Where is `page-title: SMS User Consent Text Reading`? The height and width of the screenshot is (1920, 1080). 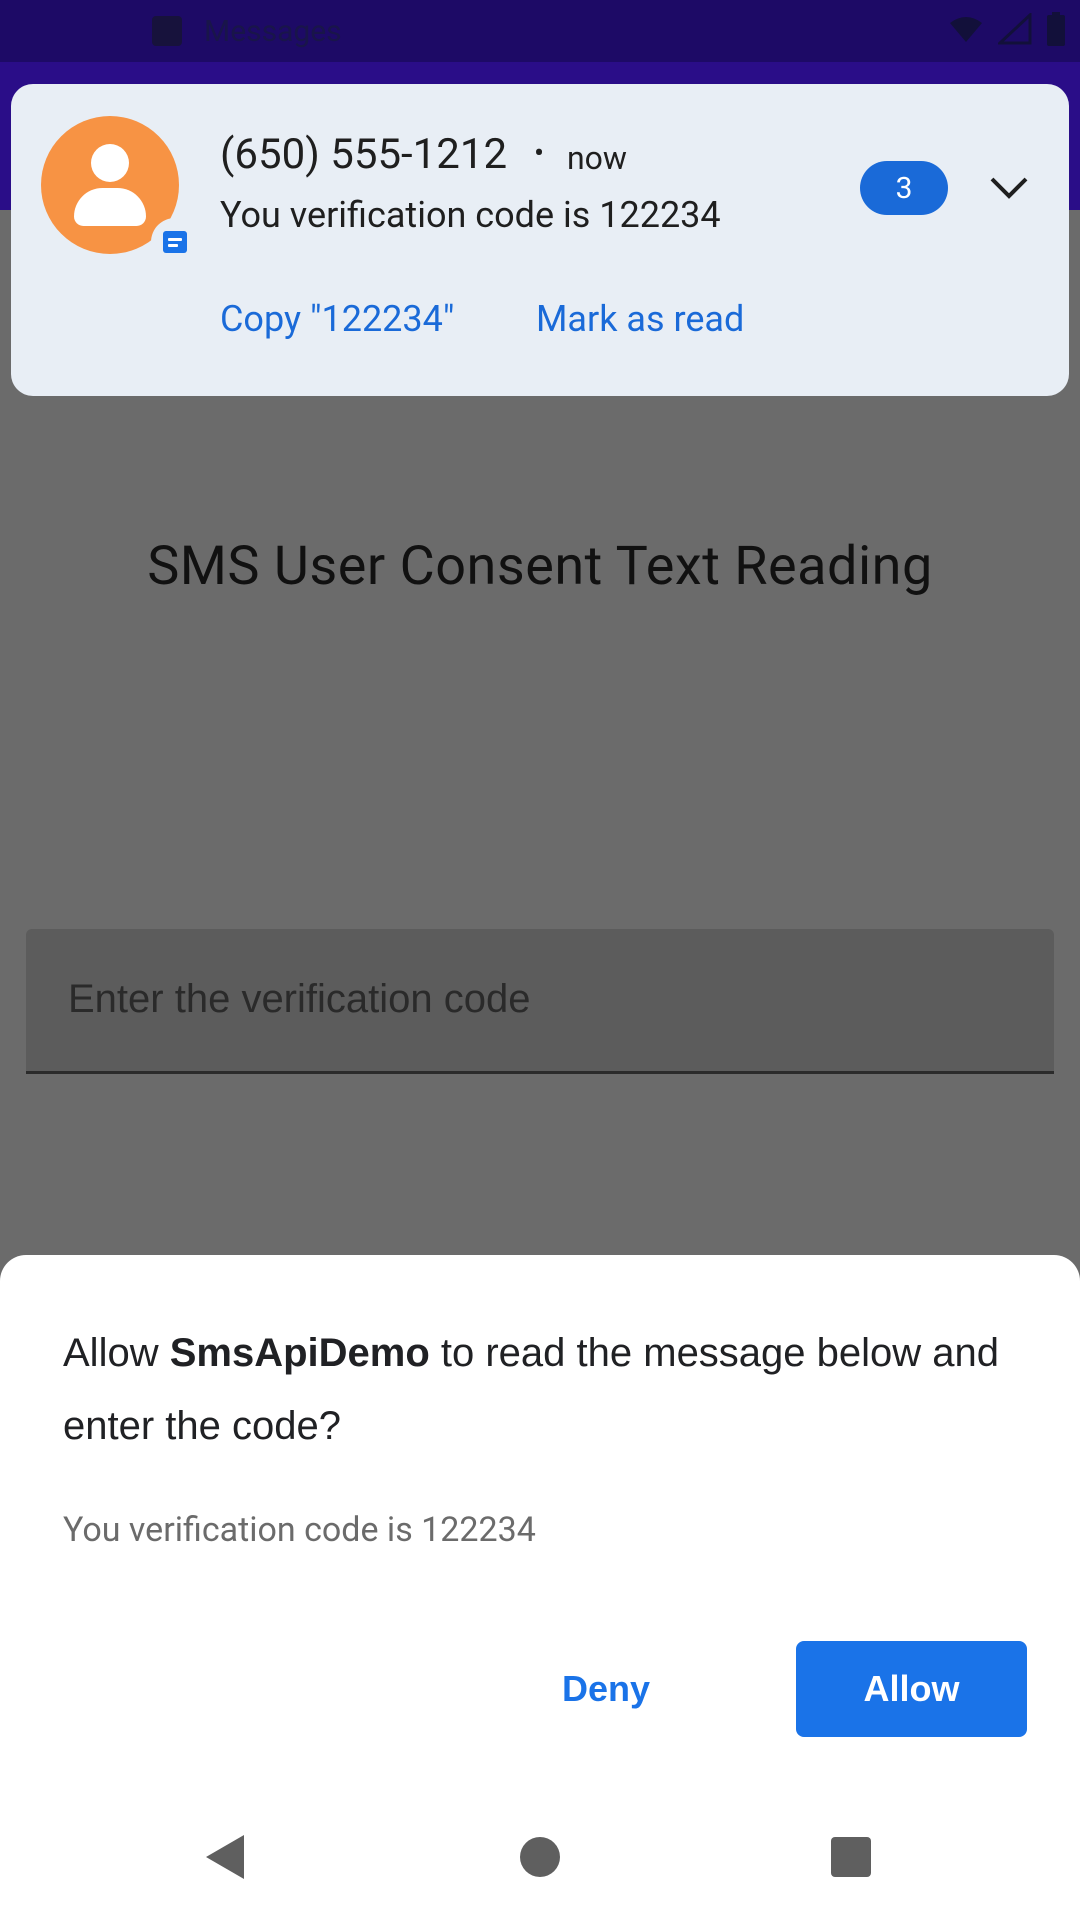 page-title: SMS User Consent Text Reading is located at coordinates (540, 566).